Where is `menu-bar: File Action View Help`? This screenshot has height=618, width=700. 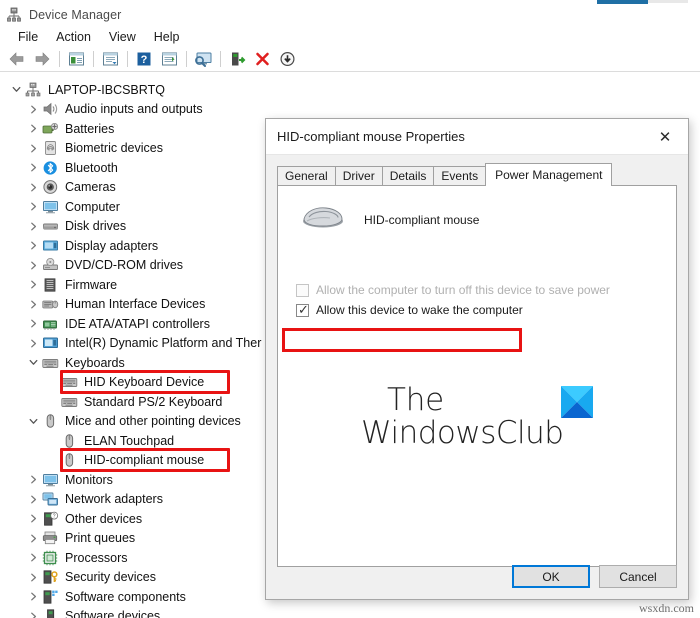 menu-bar: File Action View Help is located at coordinates (350, 36).